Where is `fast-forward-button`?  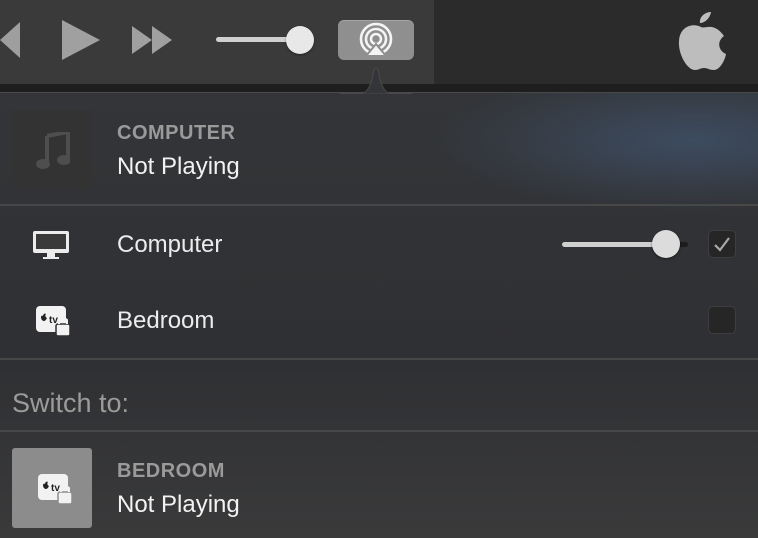 fast-forward-button is located at coordinates (153, 40).